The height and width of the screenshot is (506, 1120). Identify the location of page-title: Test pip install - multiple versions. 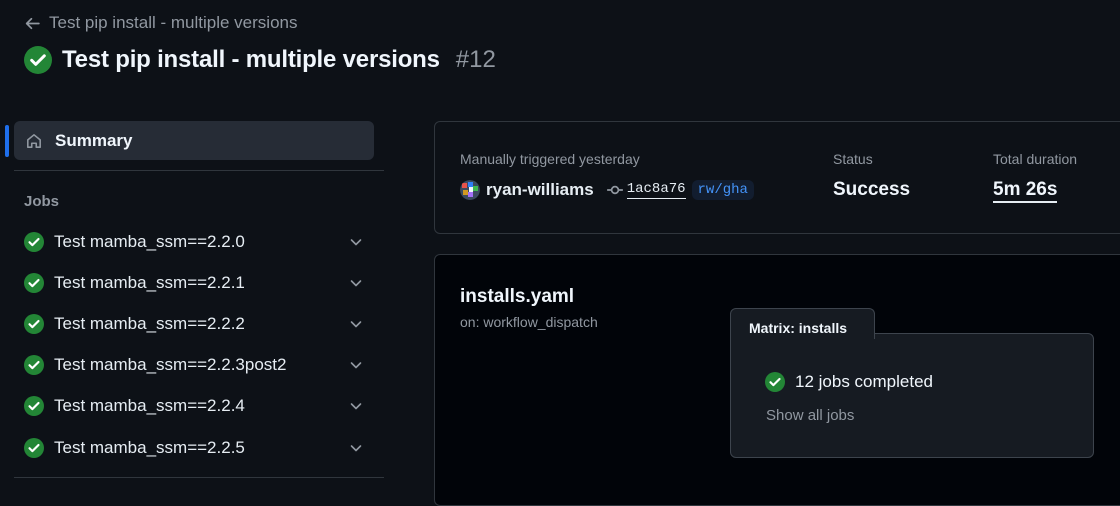
(251, 59).